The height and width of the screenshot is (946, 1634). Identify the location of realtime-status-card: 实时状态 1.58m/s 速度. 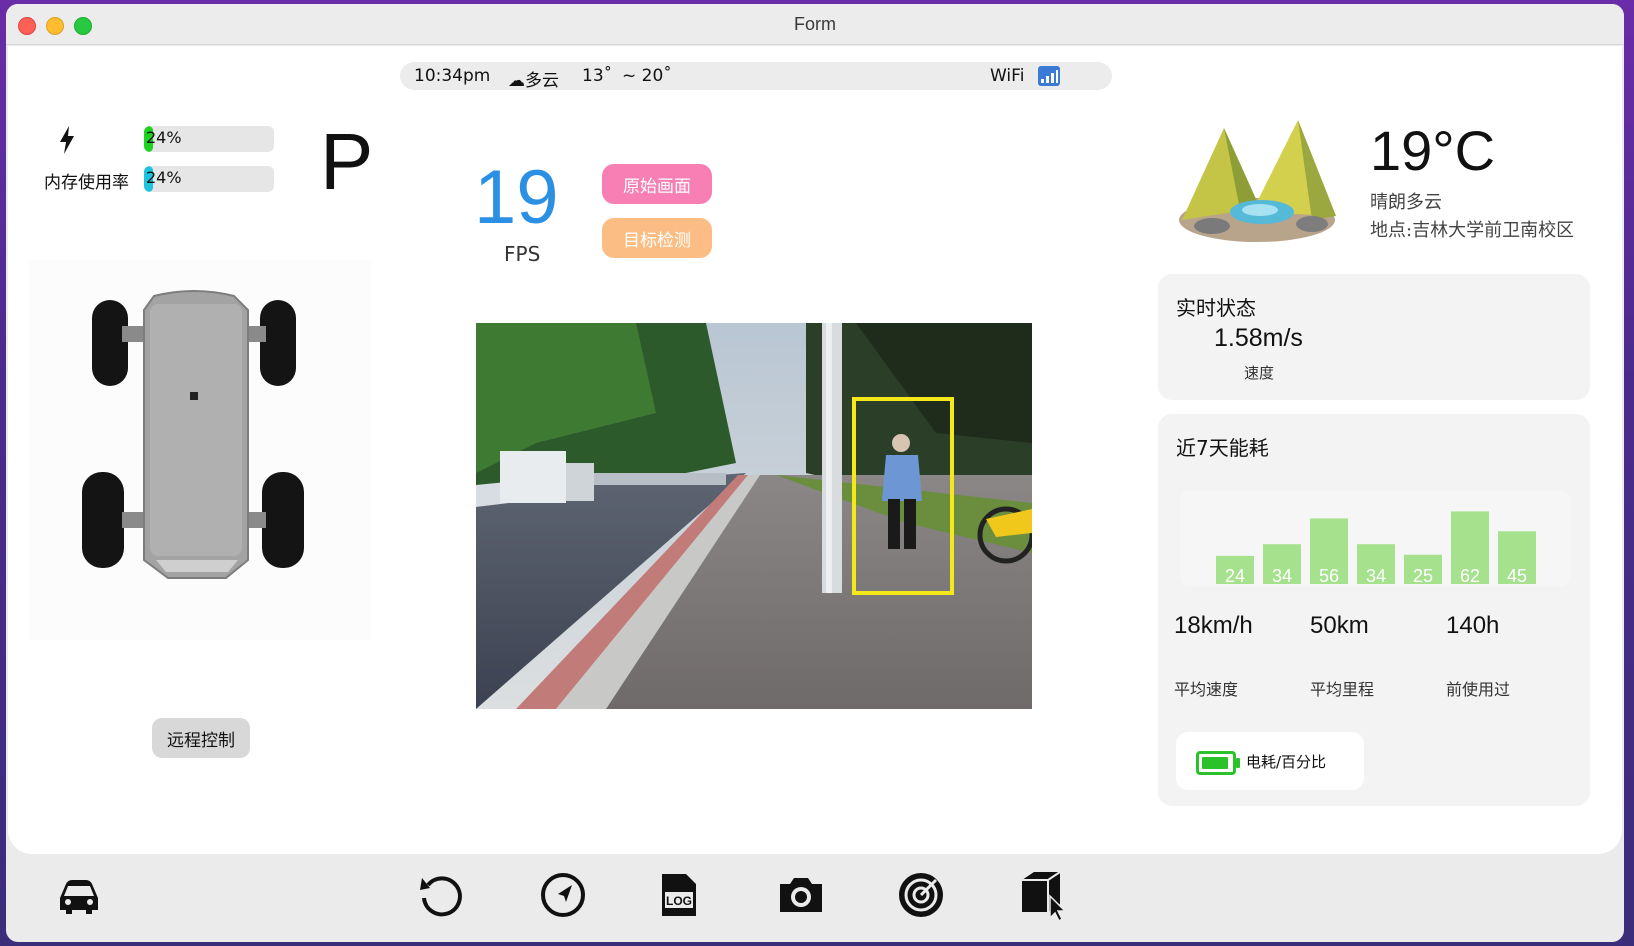
(1374, 337).